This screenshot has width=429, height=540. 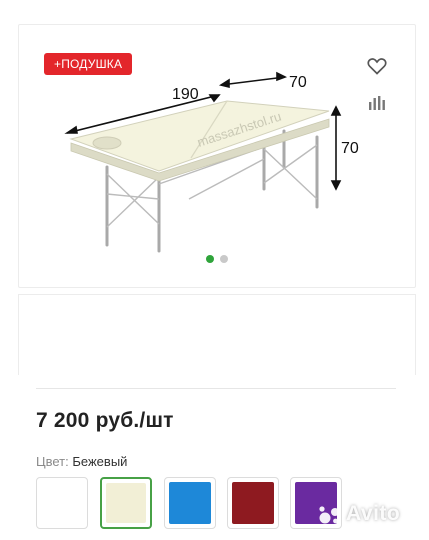 What do you see at coordinates (100, 461) in the screenshot?
I see `color-value: Бежевый` at bounding box center [100, 461].